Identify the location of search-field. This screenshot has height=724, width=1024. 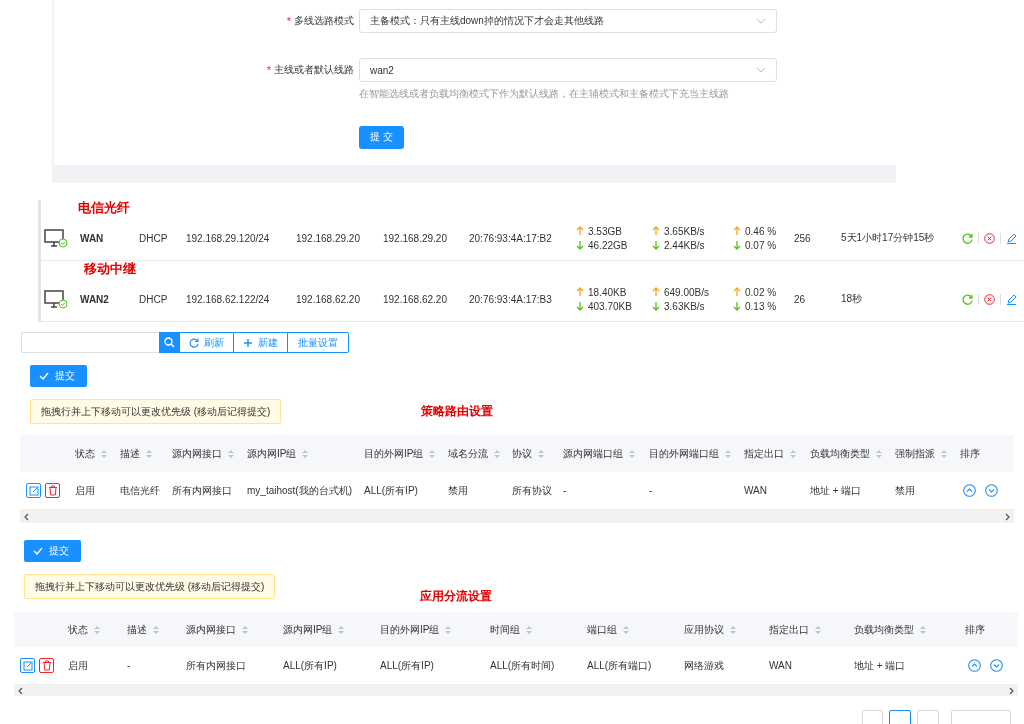
(90, 342).